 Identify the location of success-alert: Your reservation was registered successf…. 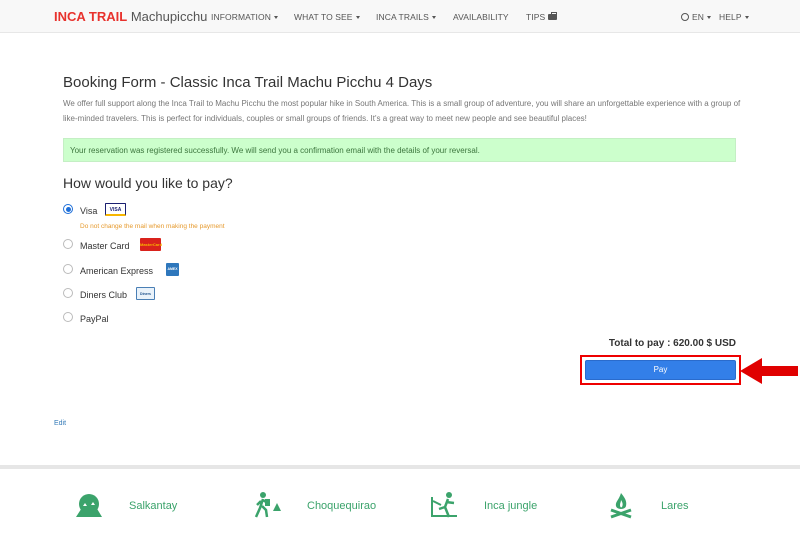
(399, 150).